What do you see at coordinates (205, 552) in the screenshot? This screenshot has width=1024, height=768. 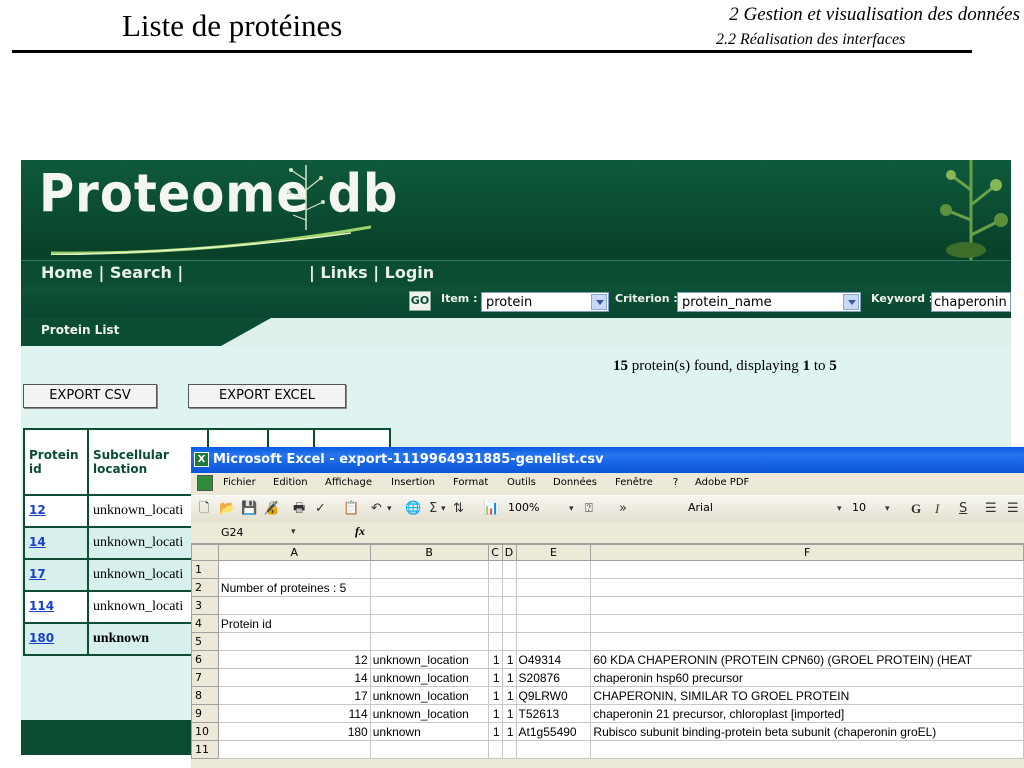 I see `select-all-corner` at bounding box center [205, 552].